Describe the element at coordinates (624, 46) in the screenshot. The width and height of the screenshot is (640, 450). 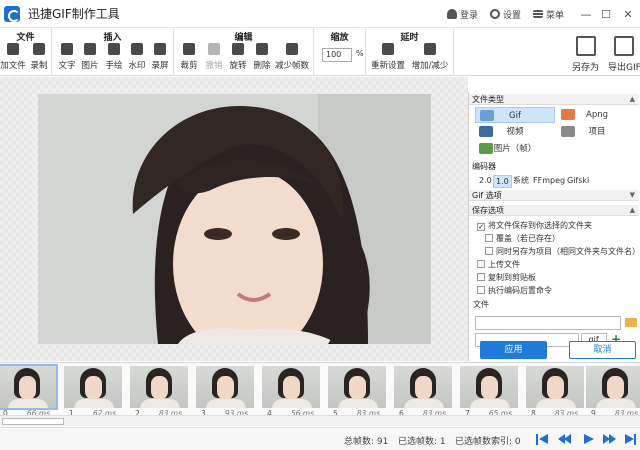
I see `export-icon` at that location.